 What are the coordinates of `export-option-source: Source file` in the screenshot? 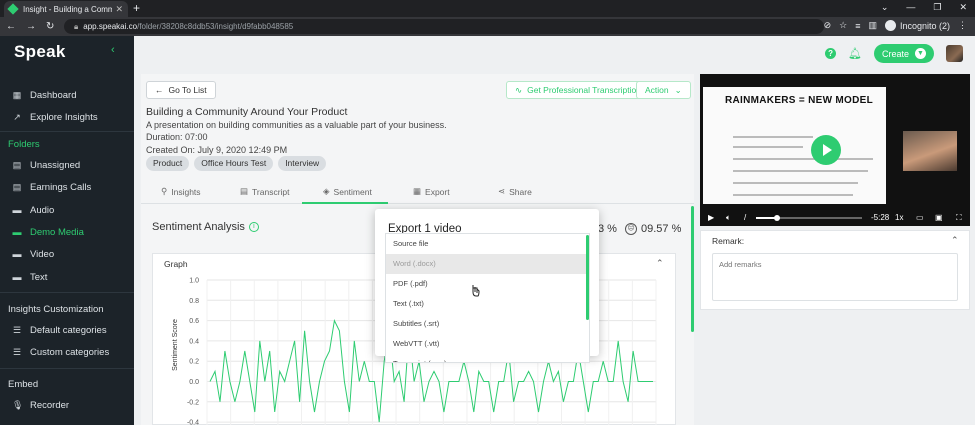 It's located at (486, 244).